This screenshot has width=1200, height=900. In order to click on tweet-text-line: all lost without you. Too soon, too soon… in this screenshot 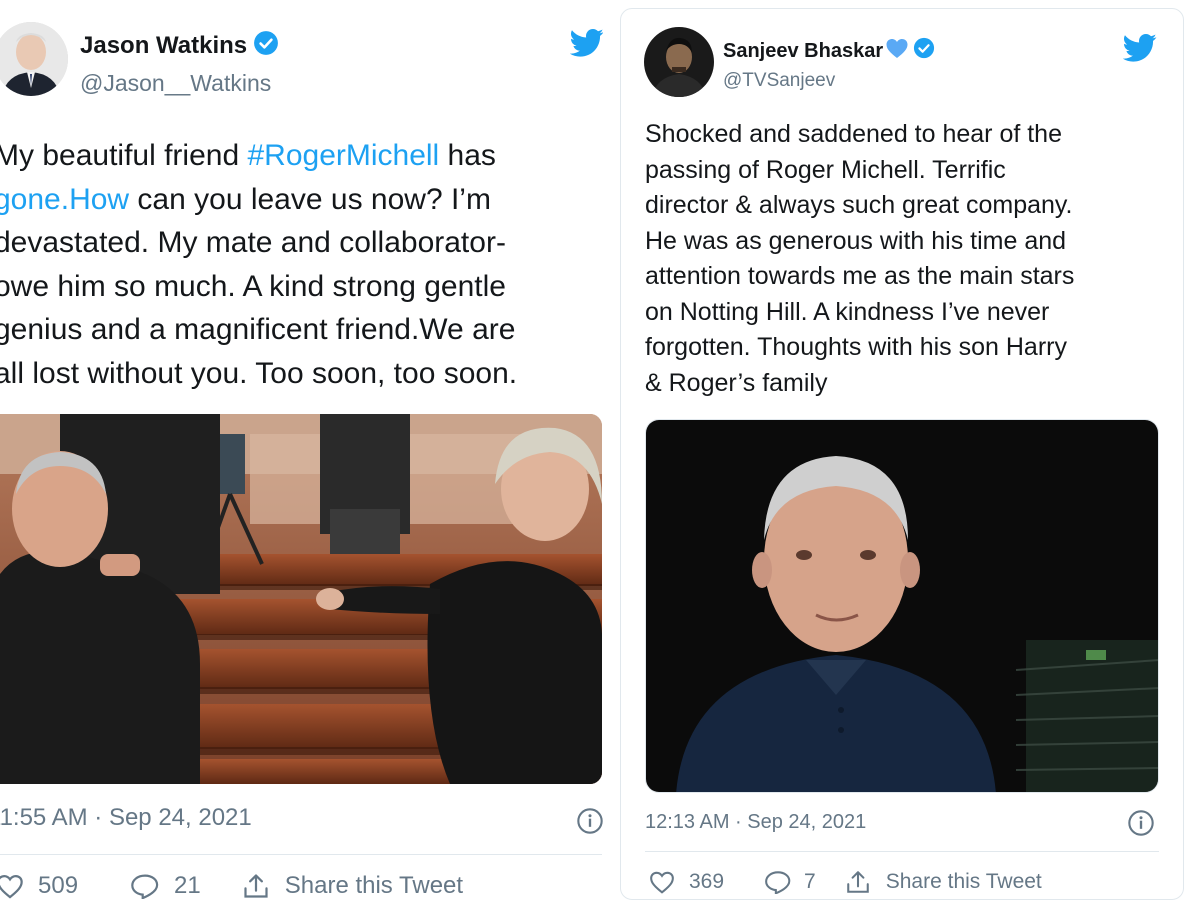, I will do `click(259, 373)`.